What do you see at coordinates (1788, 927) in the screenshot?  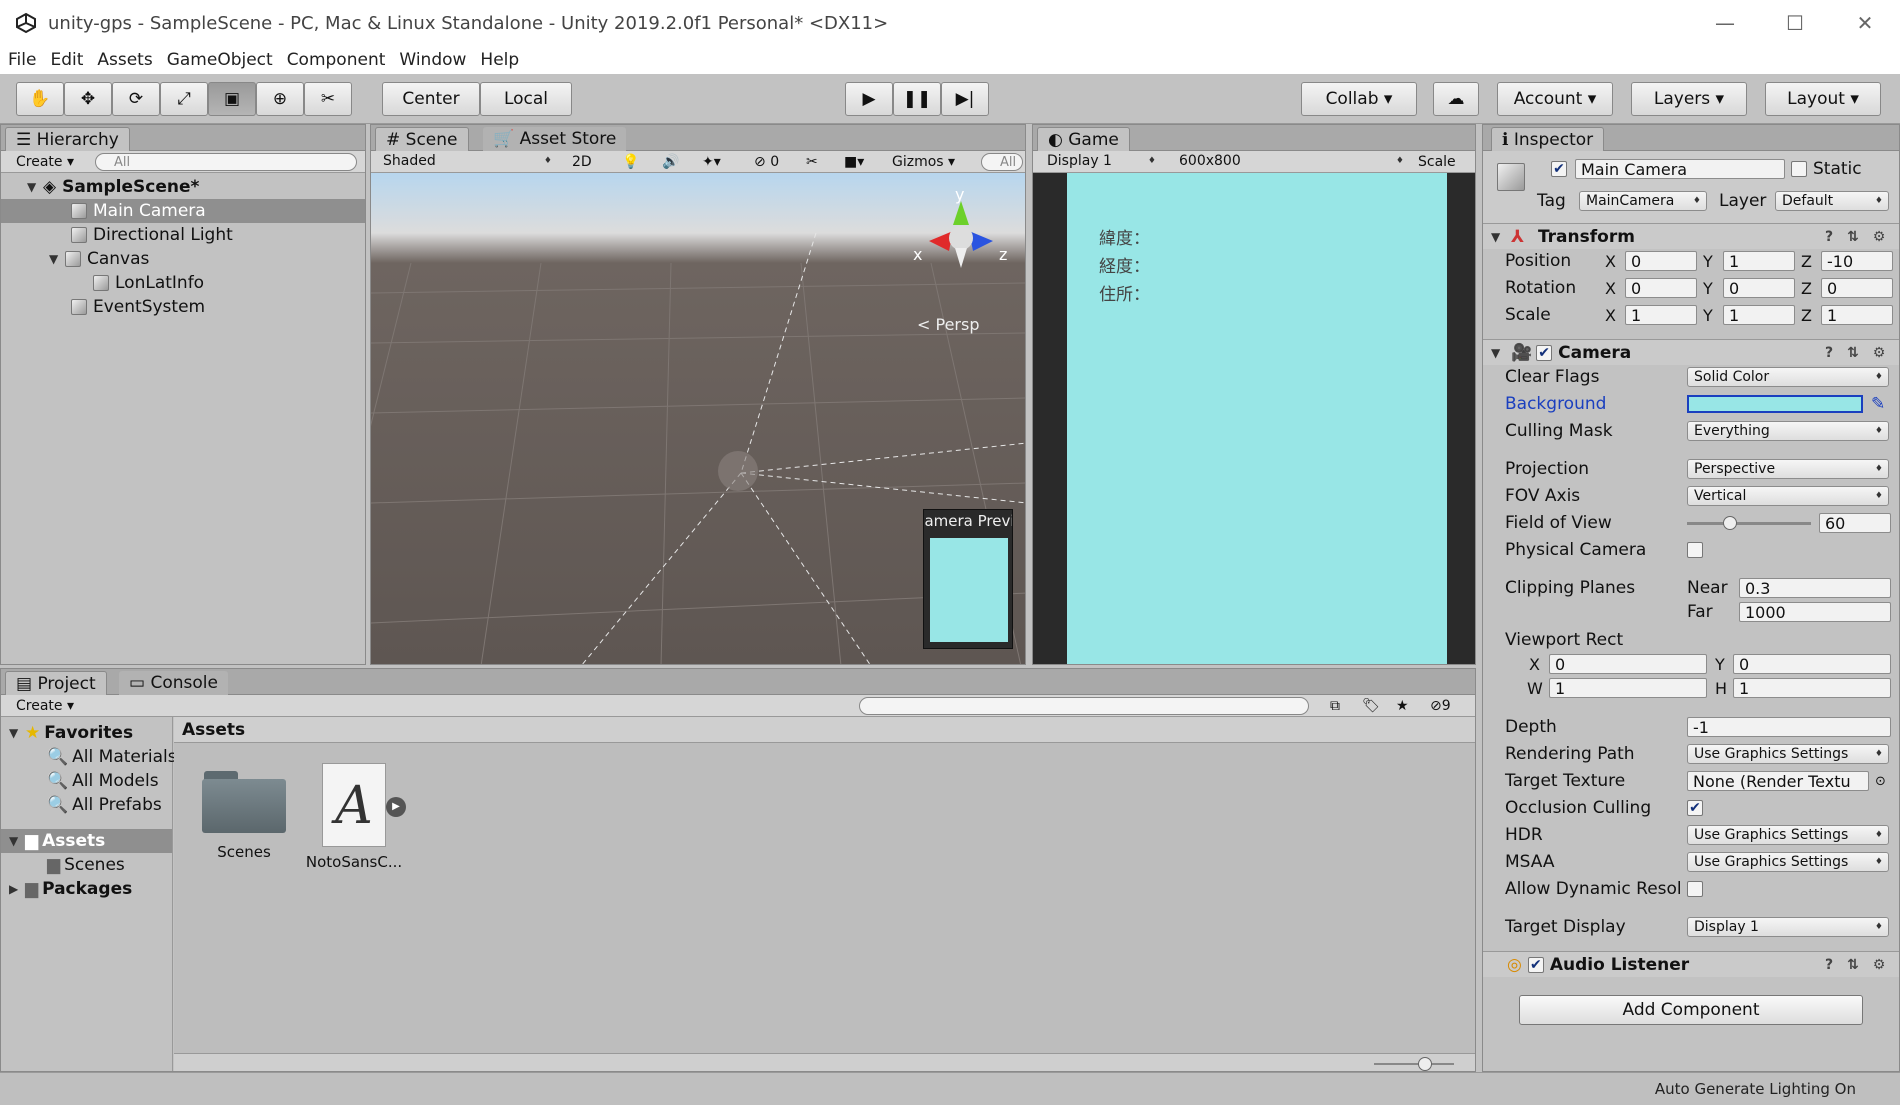 I see `target-display-dropdown: Display 1` at bounding box center [1788, 927].